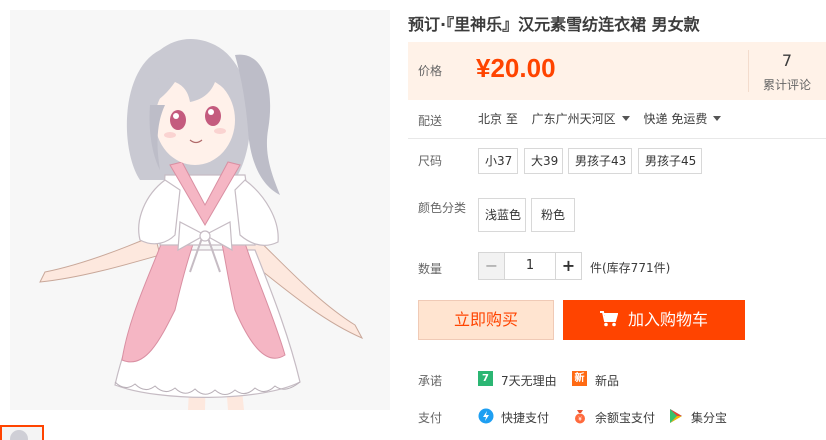  I want to click on color-option: 浅蓝色, so click(502, 215).